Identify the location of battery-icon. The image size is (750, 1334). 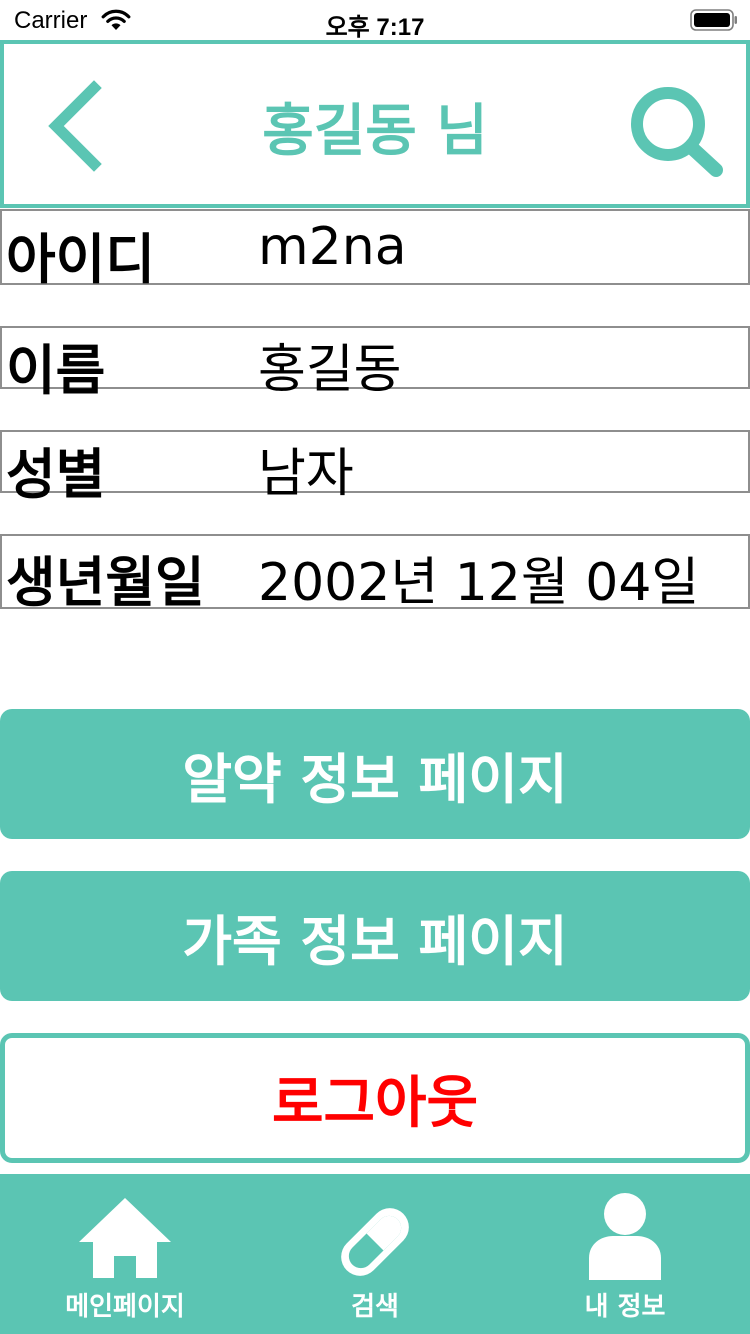
(713, 20).